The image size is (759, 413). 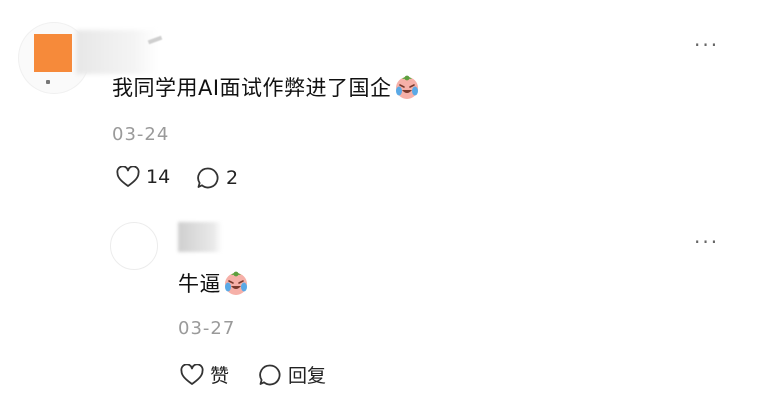 I want to click on like-label: 赞, so click(x=220, y=376).